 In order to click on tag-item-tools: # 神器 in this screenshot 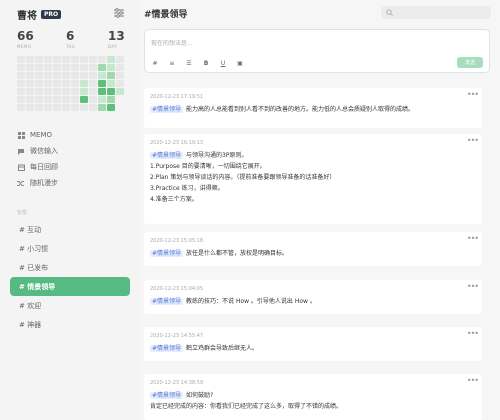, I will do `click(70, 324)`.